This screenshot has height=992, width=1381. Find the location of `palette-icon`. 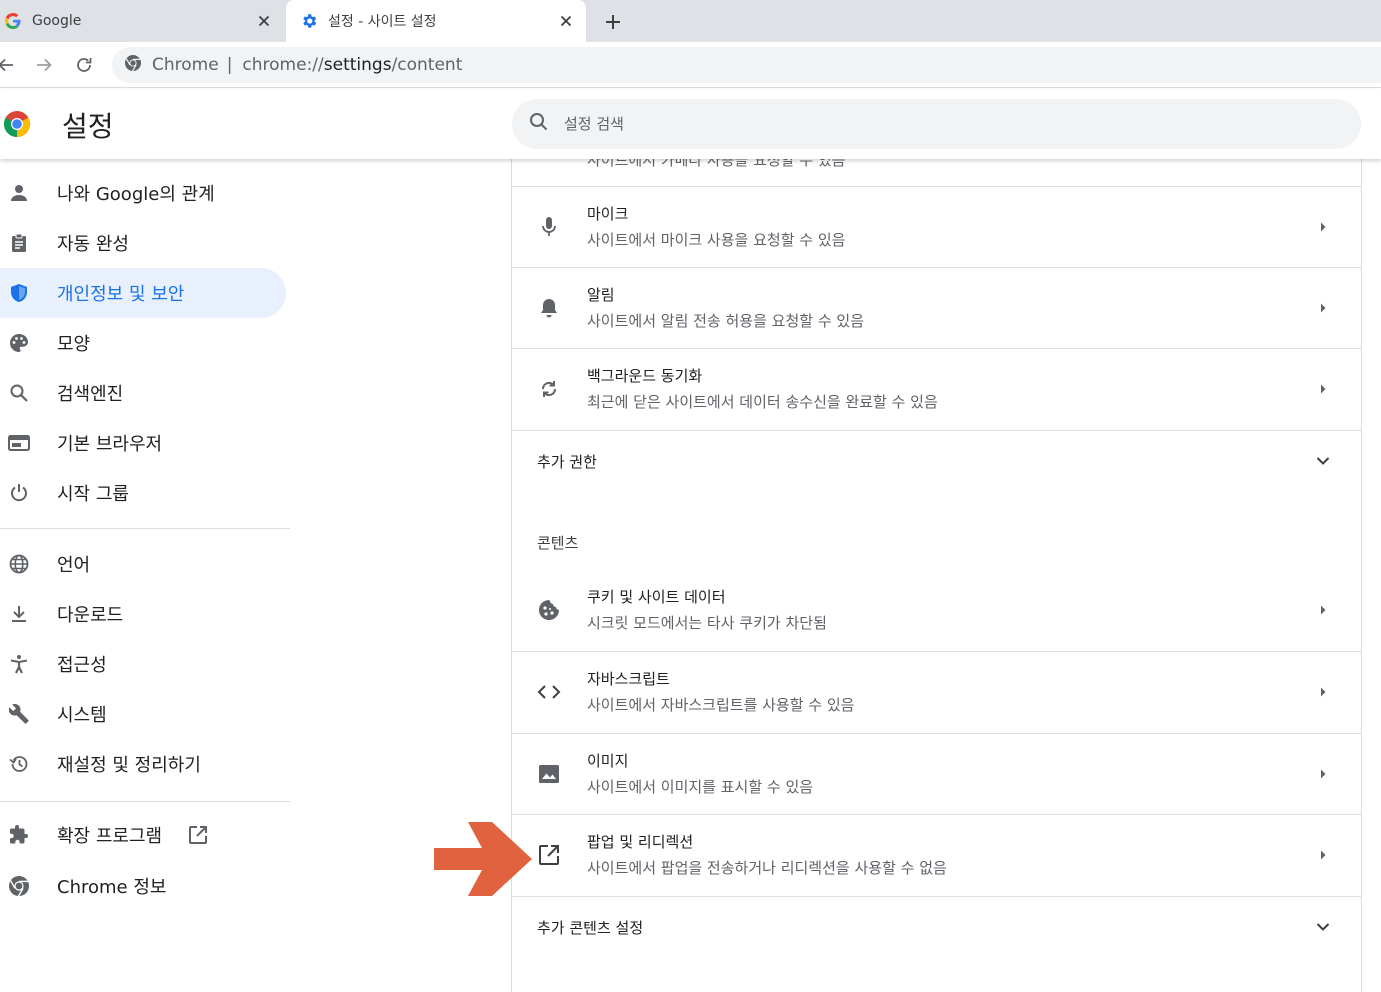

palette-icon is located at coordinates (19, 343).